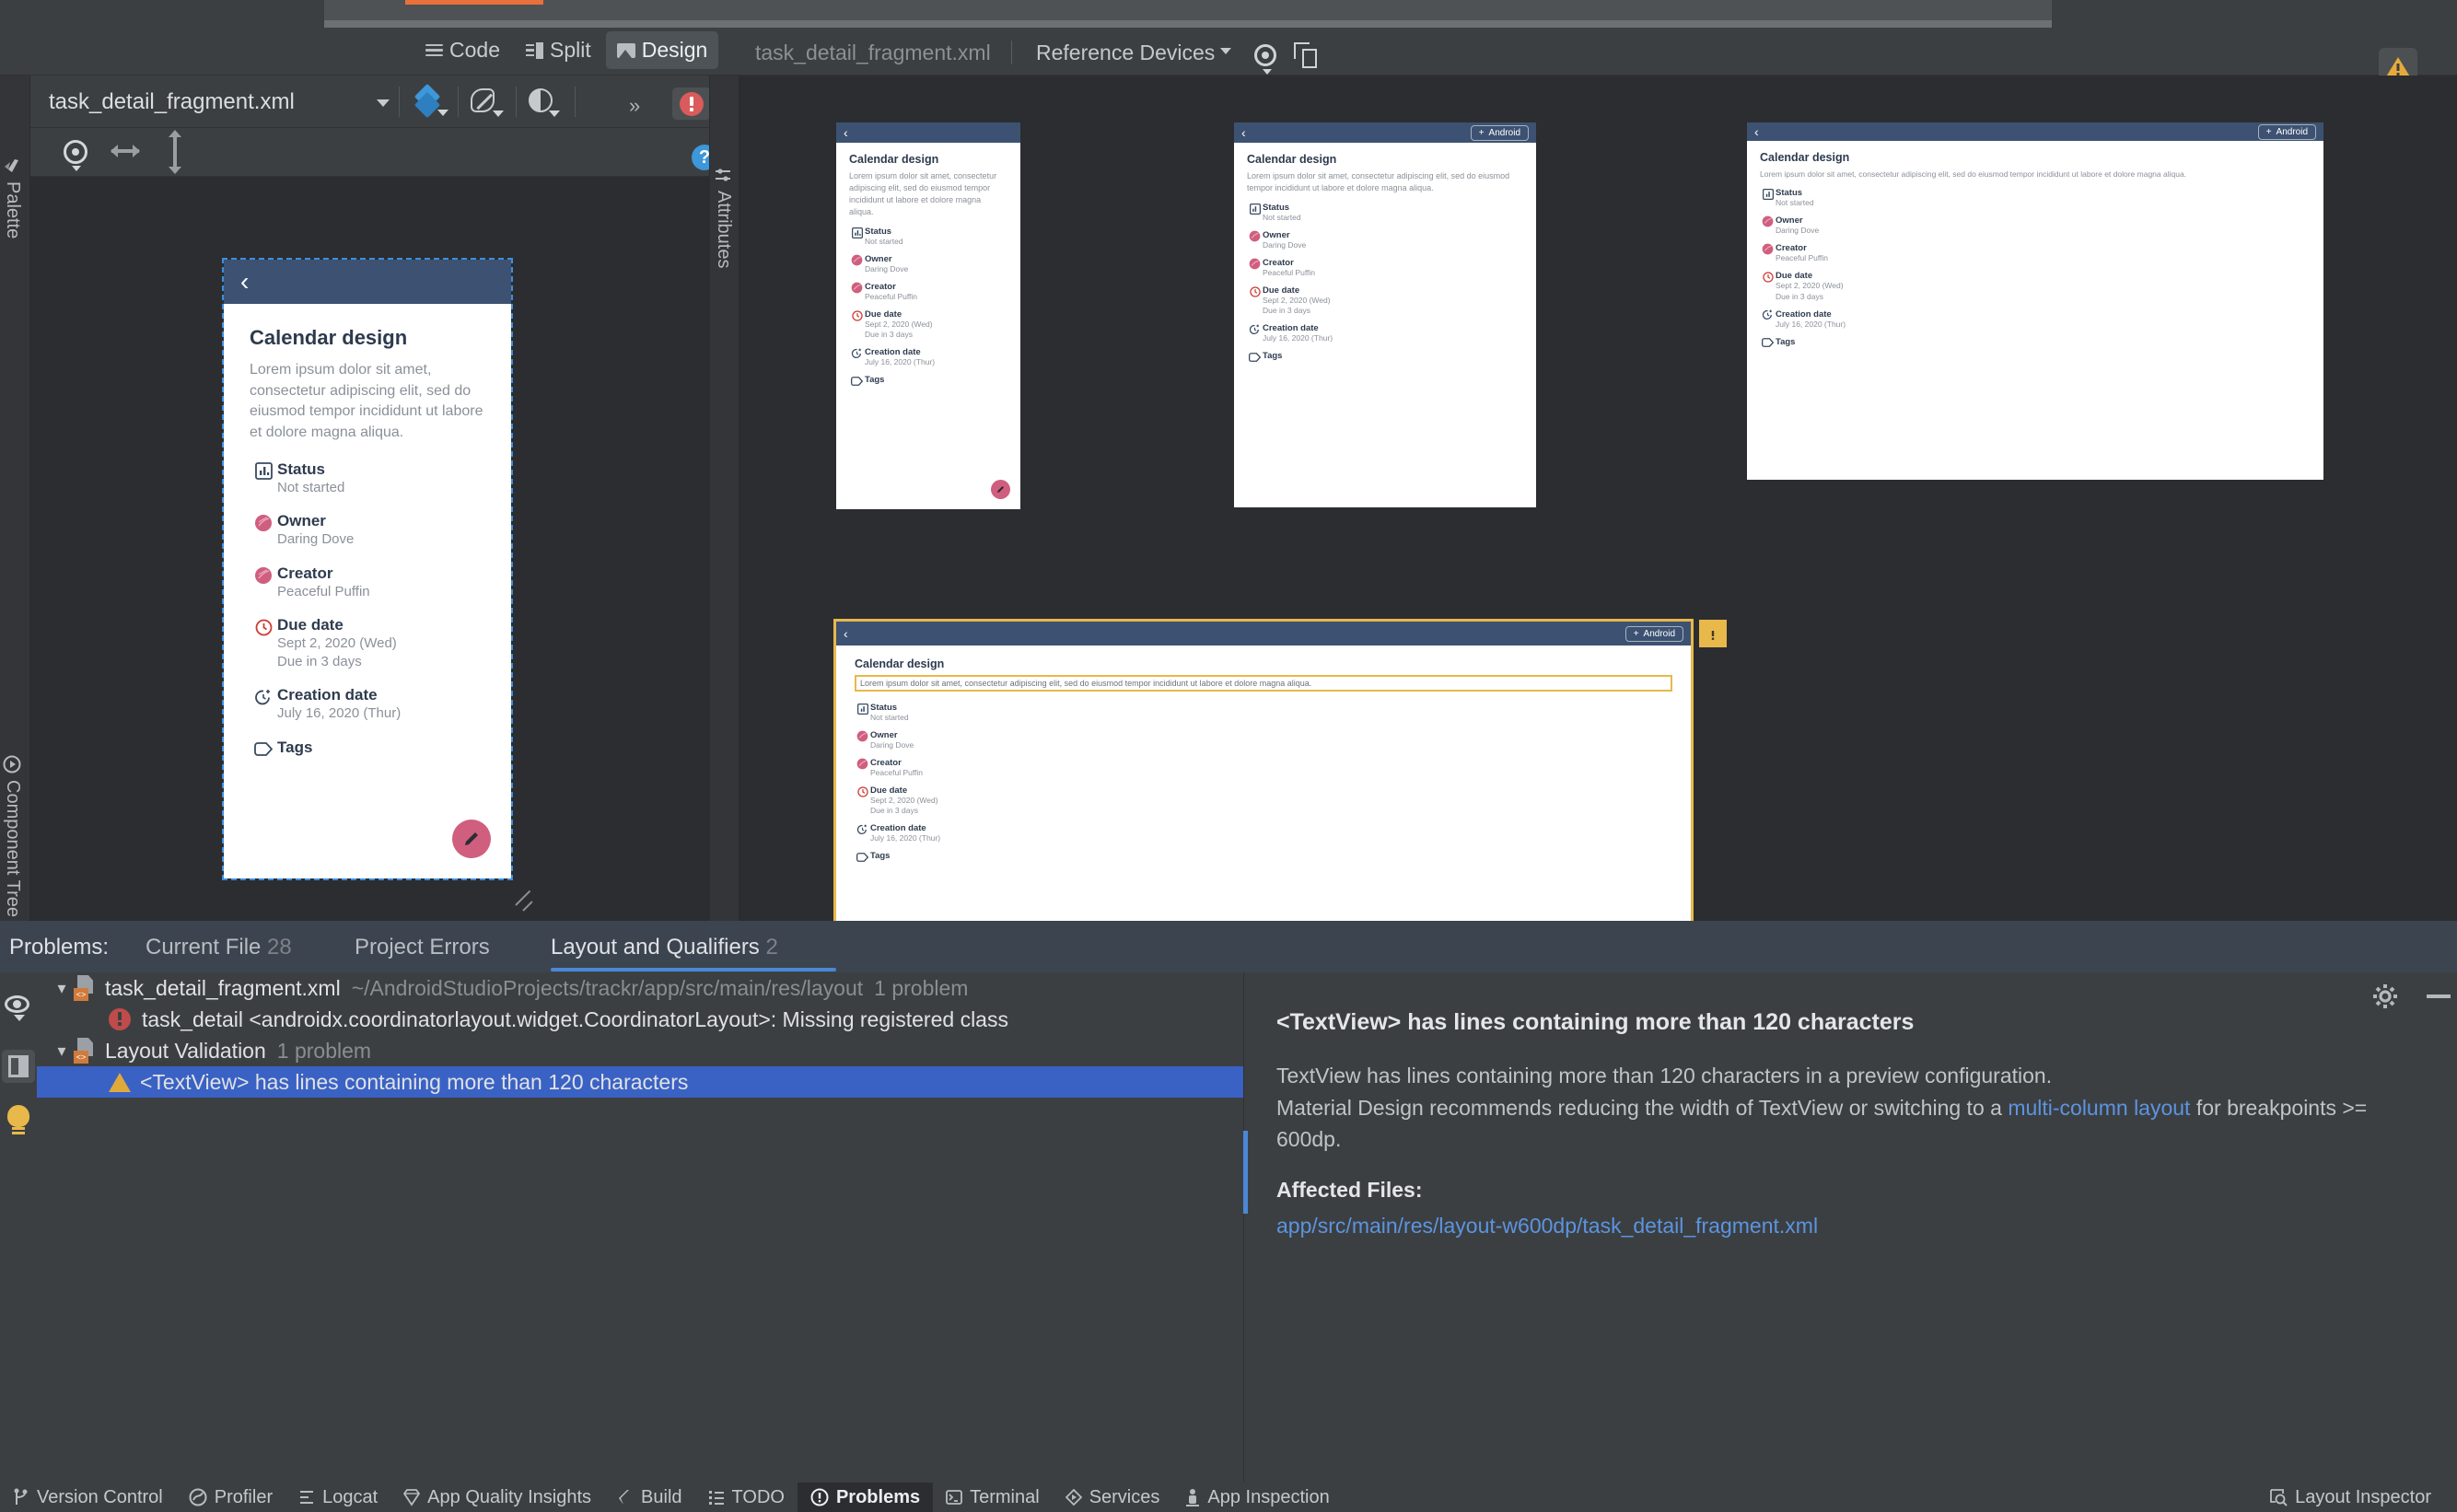  I want to click on design-issues-button, so click(691, 104).